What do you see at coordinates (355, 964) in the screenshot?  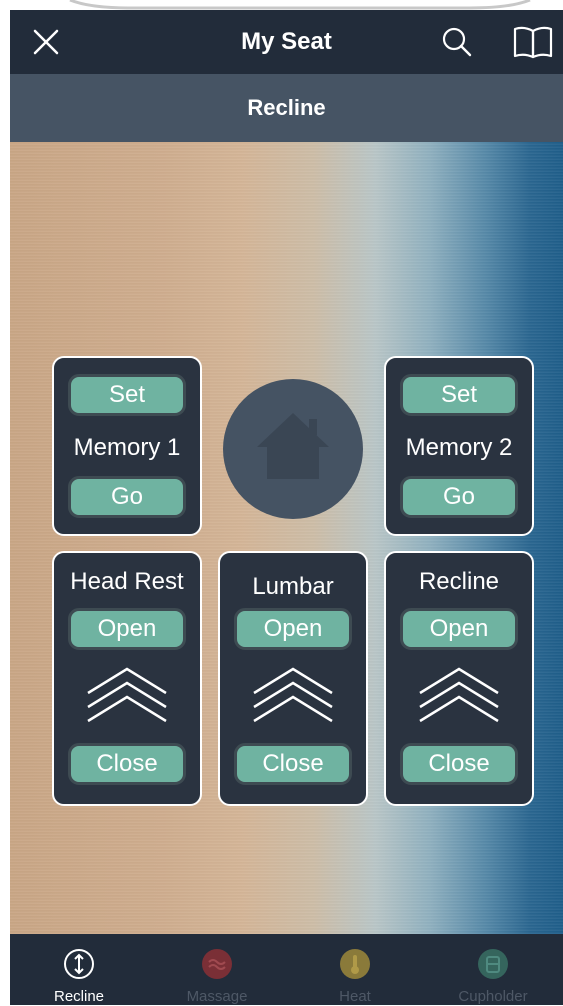 I see `heat-icon` at bounding box center [355, 964].